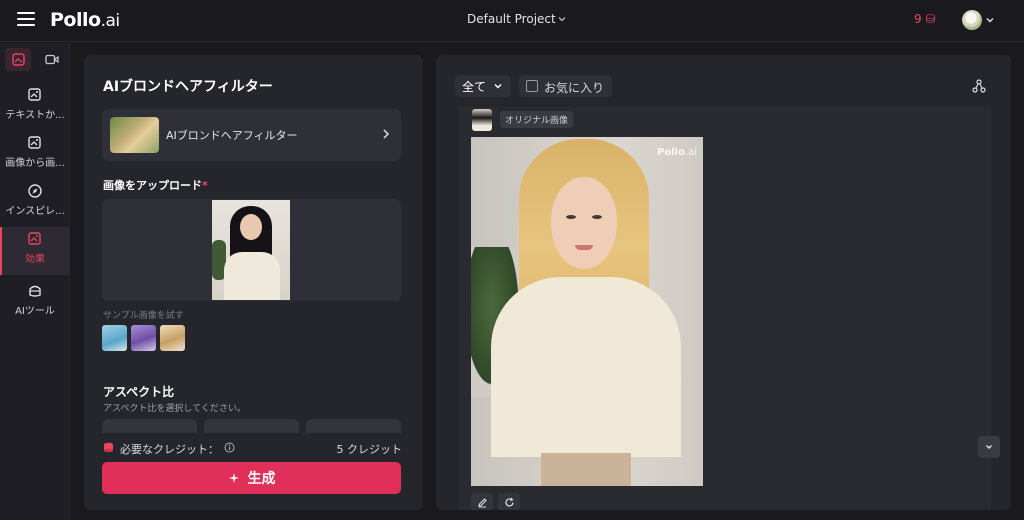  I want to click on sidebar-item-ai-tools: AIツール, so click(35, 303).